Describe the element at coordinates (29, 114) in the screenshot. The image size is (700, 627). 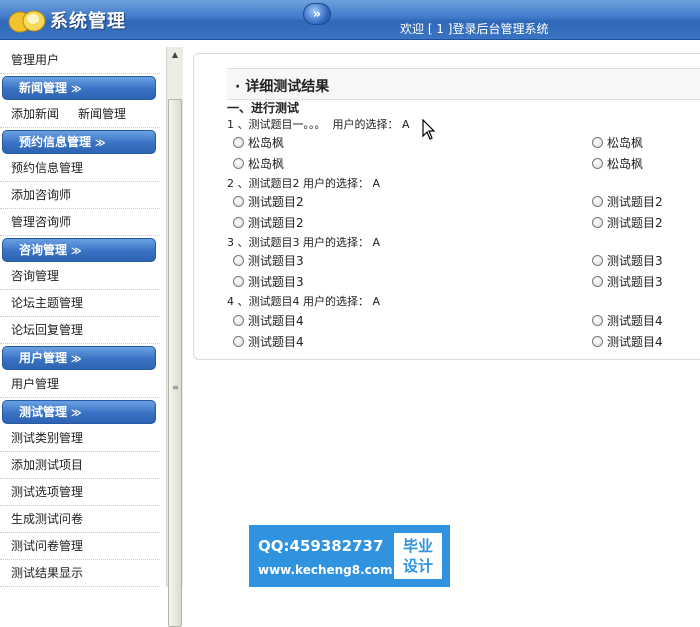
I see `sidebar-item-add-news: 添加新闻` at that location.